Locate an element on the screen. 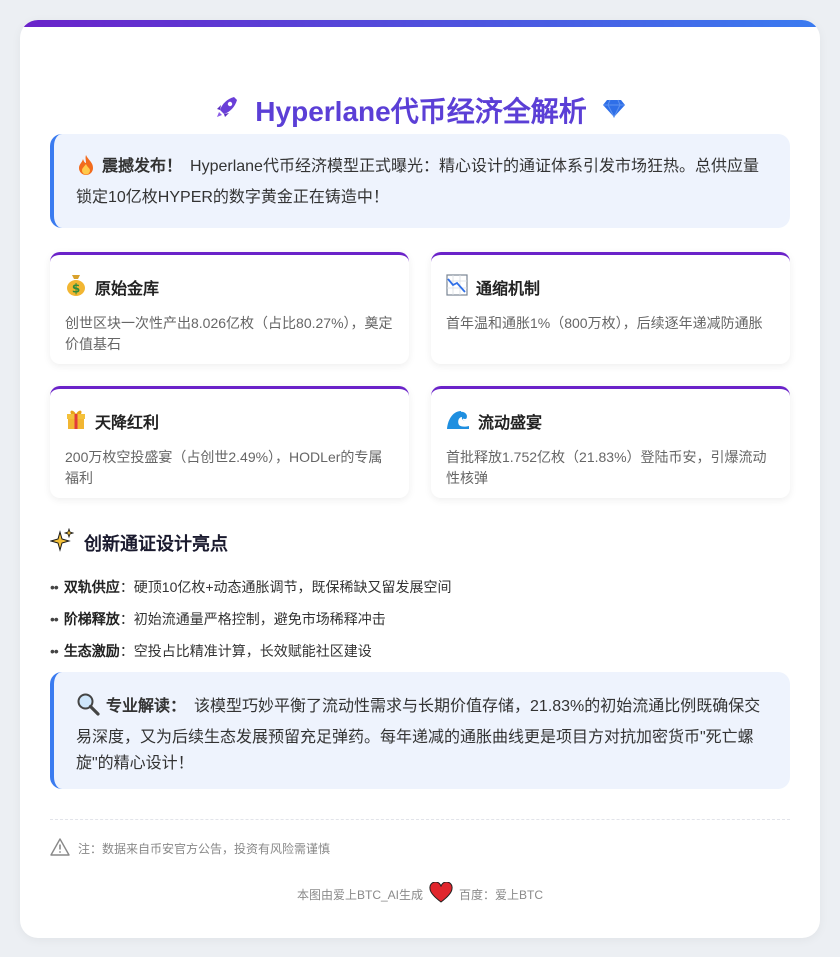  stat-card-deflation: 通缩机制 首年温和通胀1%（800万枚），后续逐年递减防通胀 is located at coordinates (610, 308).